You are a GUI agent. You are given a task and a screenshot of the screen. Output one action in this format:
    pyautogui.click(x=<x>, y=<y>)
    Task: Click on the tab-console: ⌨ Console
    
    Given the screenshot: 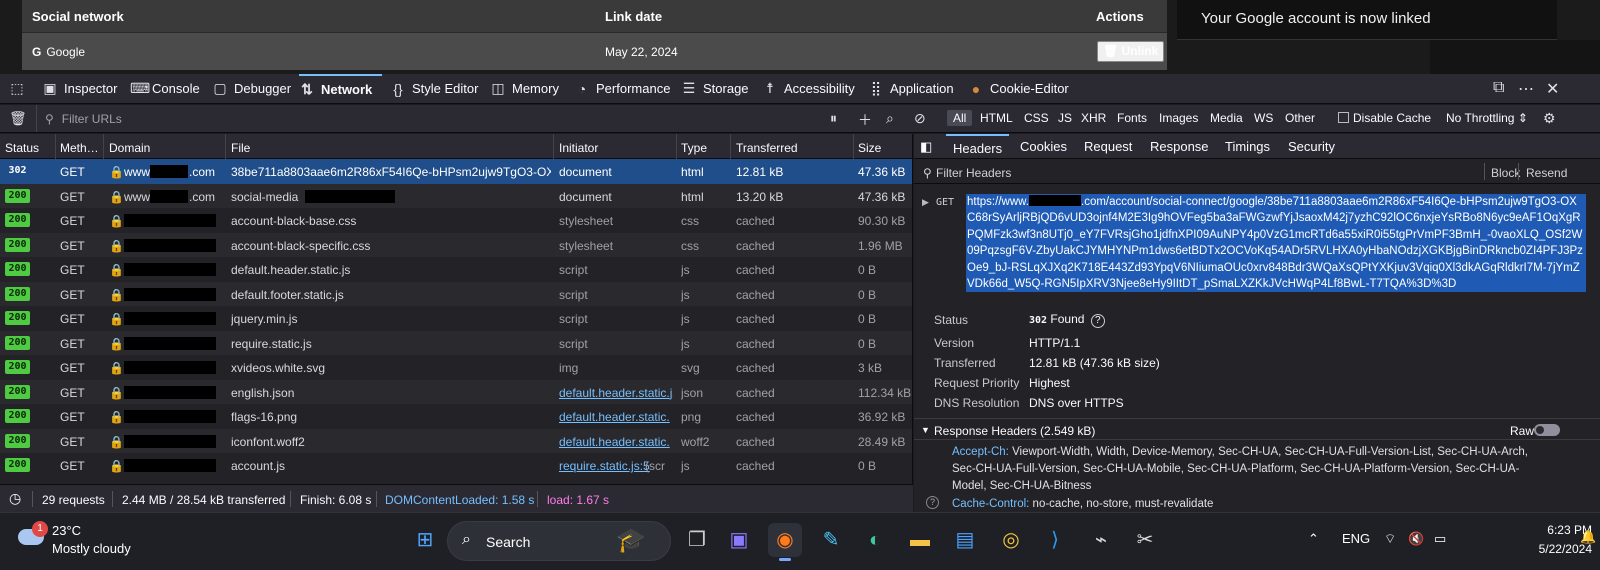 What is the action you would take?
    pyautogui.click(x=165, y=88)
    